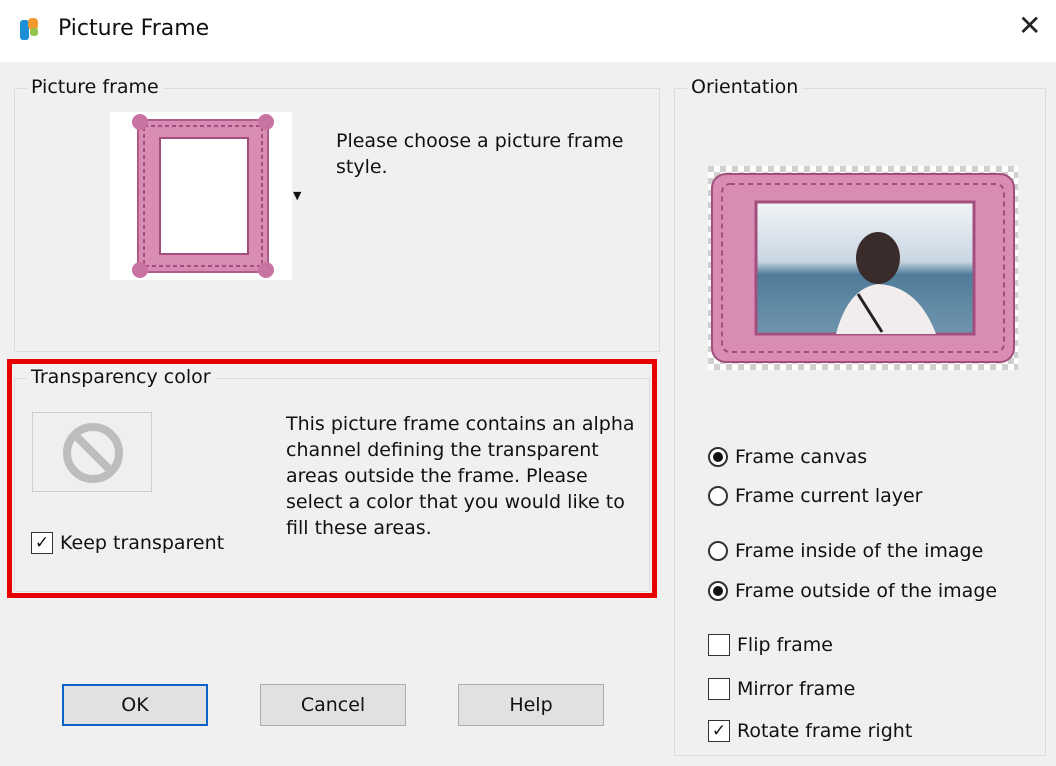  I want to click on frame-canvas-label: Frame canvas, so click(801, 457).